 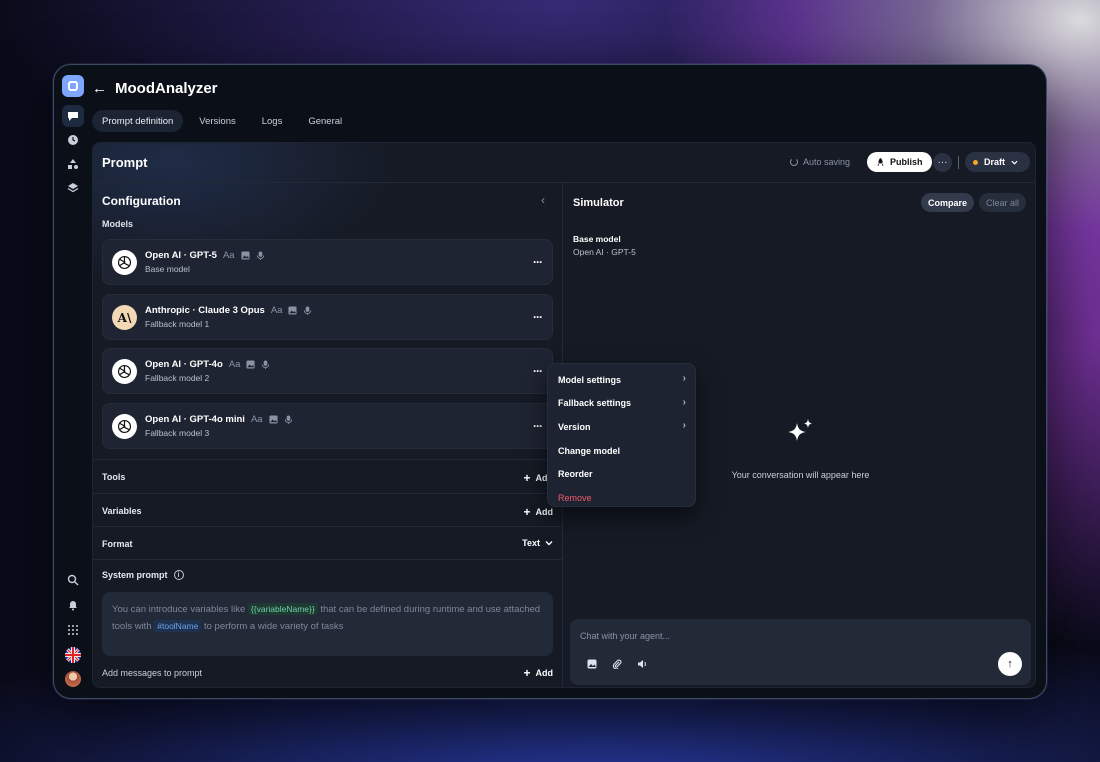 What do you see at coordinates (73, 679) in the screenshot?
I see `user-avatar` at bounding box center [73, 679].